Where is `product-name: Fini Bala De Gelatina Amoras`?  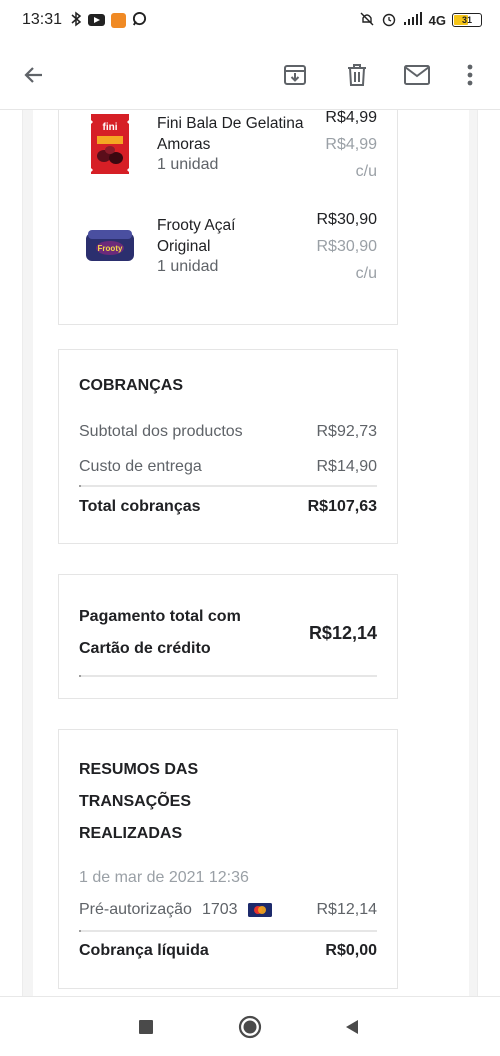 product-name: Fini Bala De Gelatina Amoras is located at coordinates (230, 134).